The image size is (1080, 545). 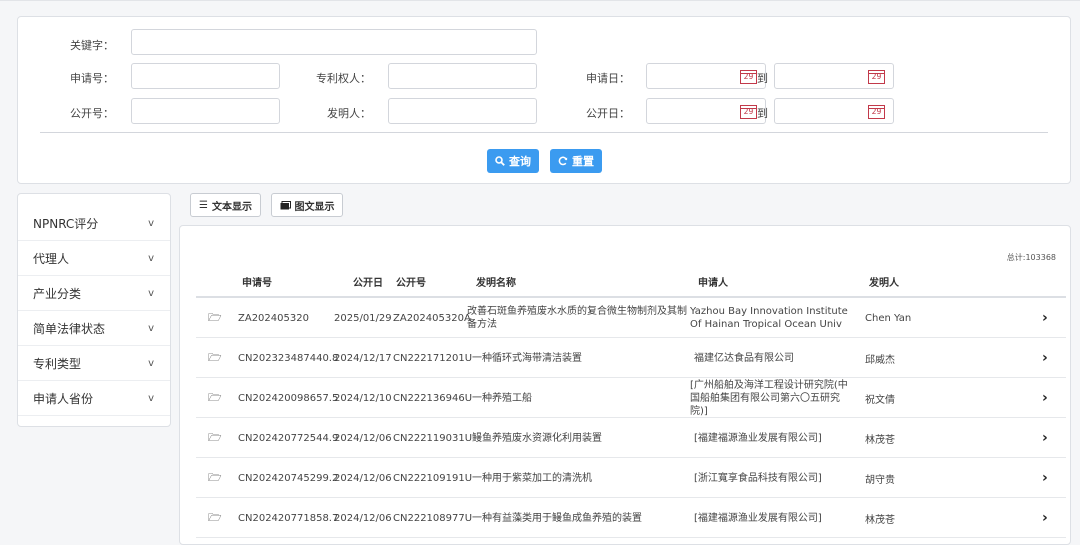 What do you see at coordinates (433, 518) in the screenshot?
I see `cell-pub-no: CN222108977U` at bounding box center [433, 518].